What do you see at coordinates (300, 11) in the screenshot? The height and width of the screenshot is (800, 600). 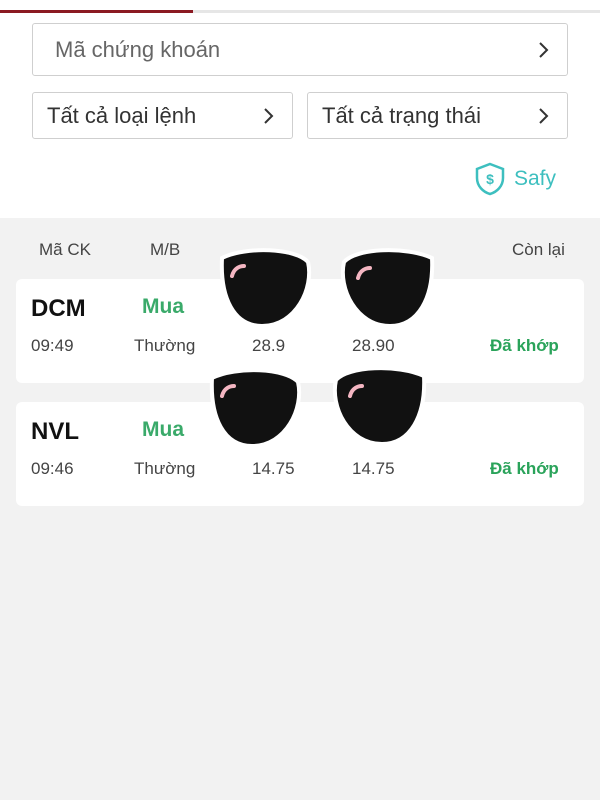 I see `loading-progress` at bounding box center [300, 11].